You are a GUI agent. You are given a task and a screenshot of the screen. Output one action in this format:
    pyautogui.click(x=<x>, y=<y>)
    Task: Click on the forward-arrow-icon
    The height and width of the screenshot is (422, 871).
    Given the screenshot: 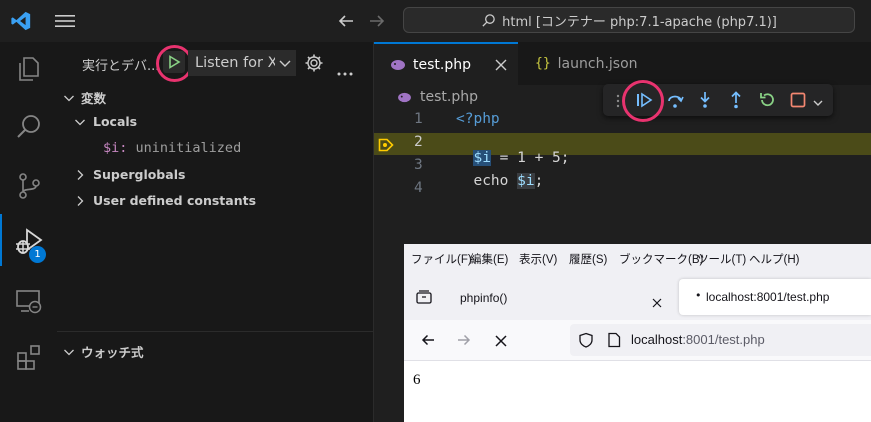 What is the action you would take?
    pyautogui.click(x=377, y=23)
    